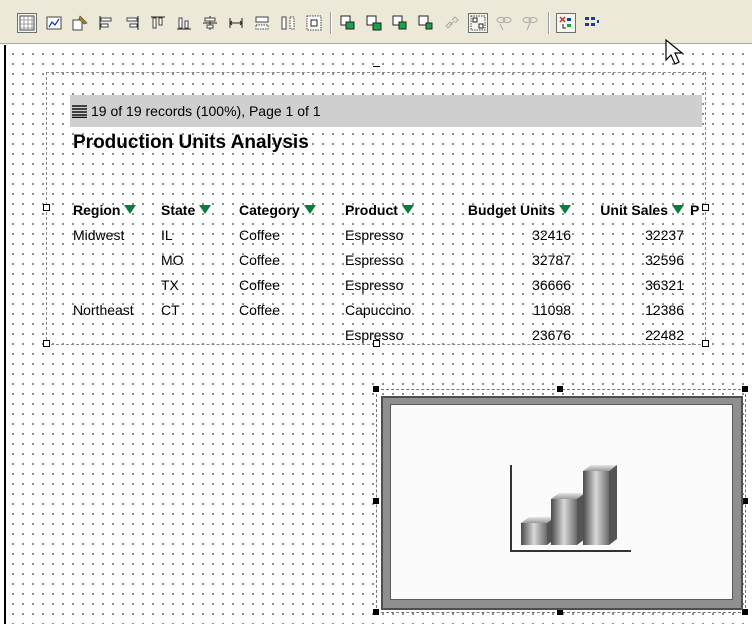  What do you see at coordinates (167, 234) in the screenshot?
I see `cell-state: IL` at bounding box center [167, 234].